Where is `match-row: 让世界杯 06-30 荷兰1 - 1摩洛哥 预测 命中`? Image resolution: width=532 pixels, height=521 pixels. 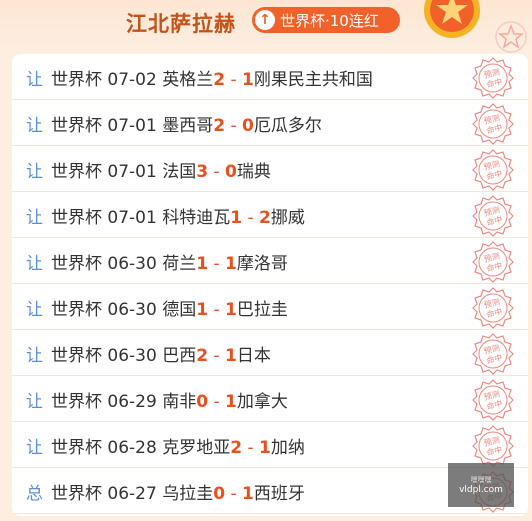 match-row: 让世界杯 06-30 荷兰1 - 1摩洛哥 预测 命中 is located at coordinates (270, 261).